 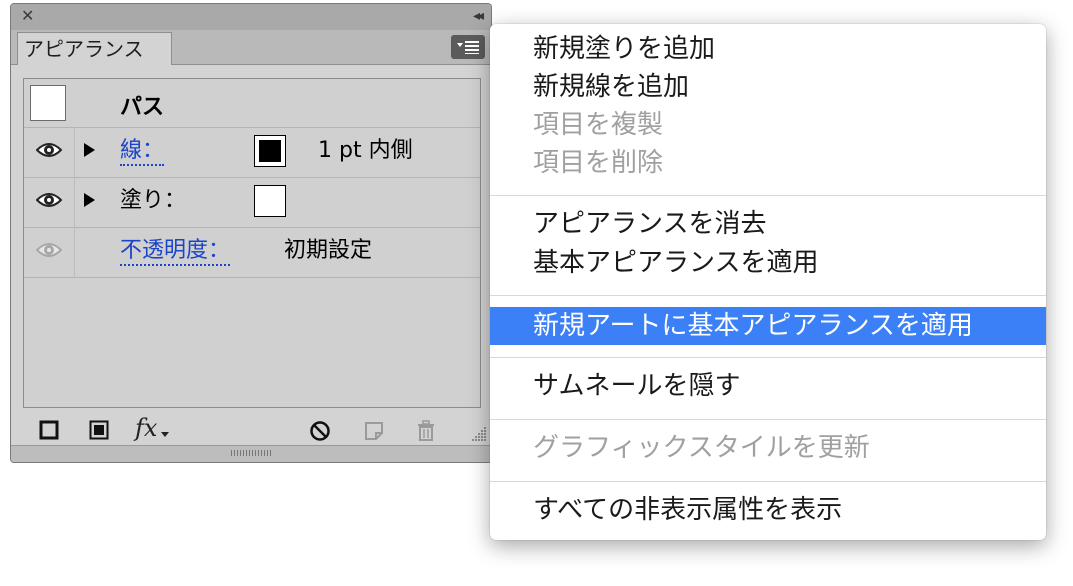 I want to click on object-thumbnail, so click(x=48, y=103).